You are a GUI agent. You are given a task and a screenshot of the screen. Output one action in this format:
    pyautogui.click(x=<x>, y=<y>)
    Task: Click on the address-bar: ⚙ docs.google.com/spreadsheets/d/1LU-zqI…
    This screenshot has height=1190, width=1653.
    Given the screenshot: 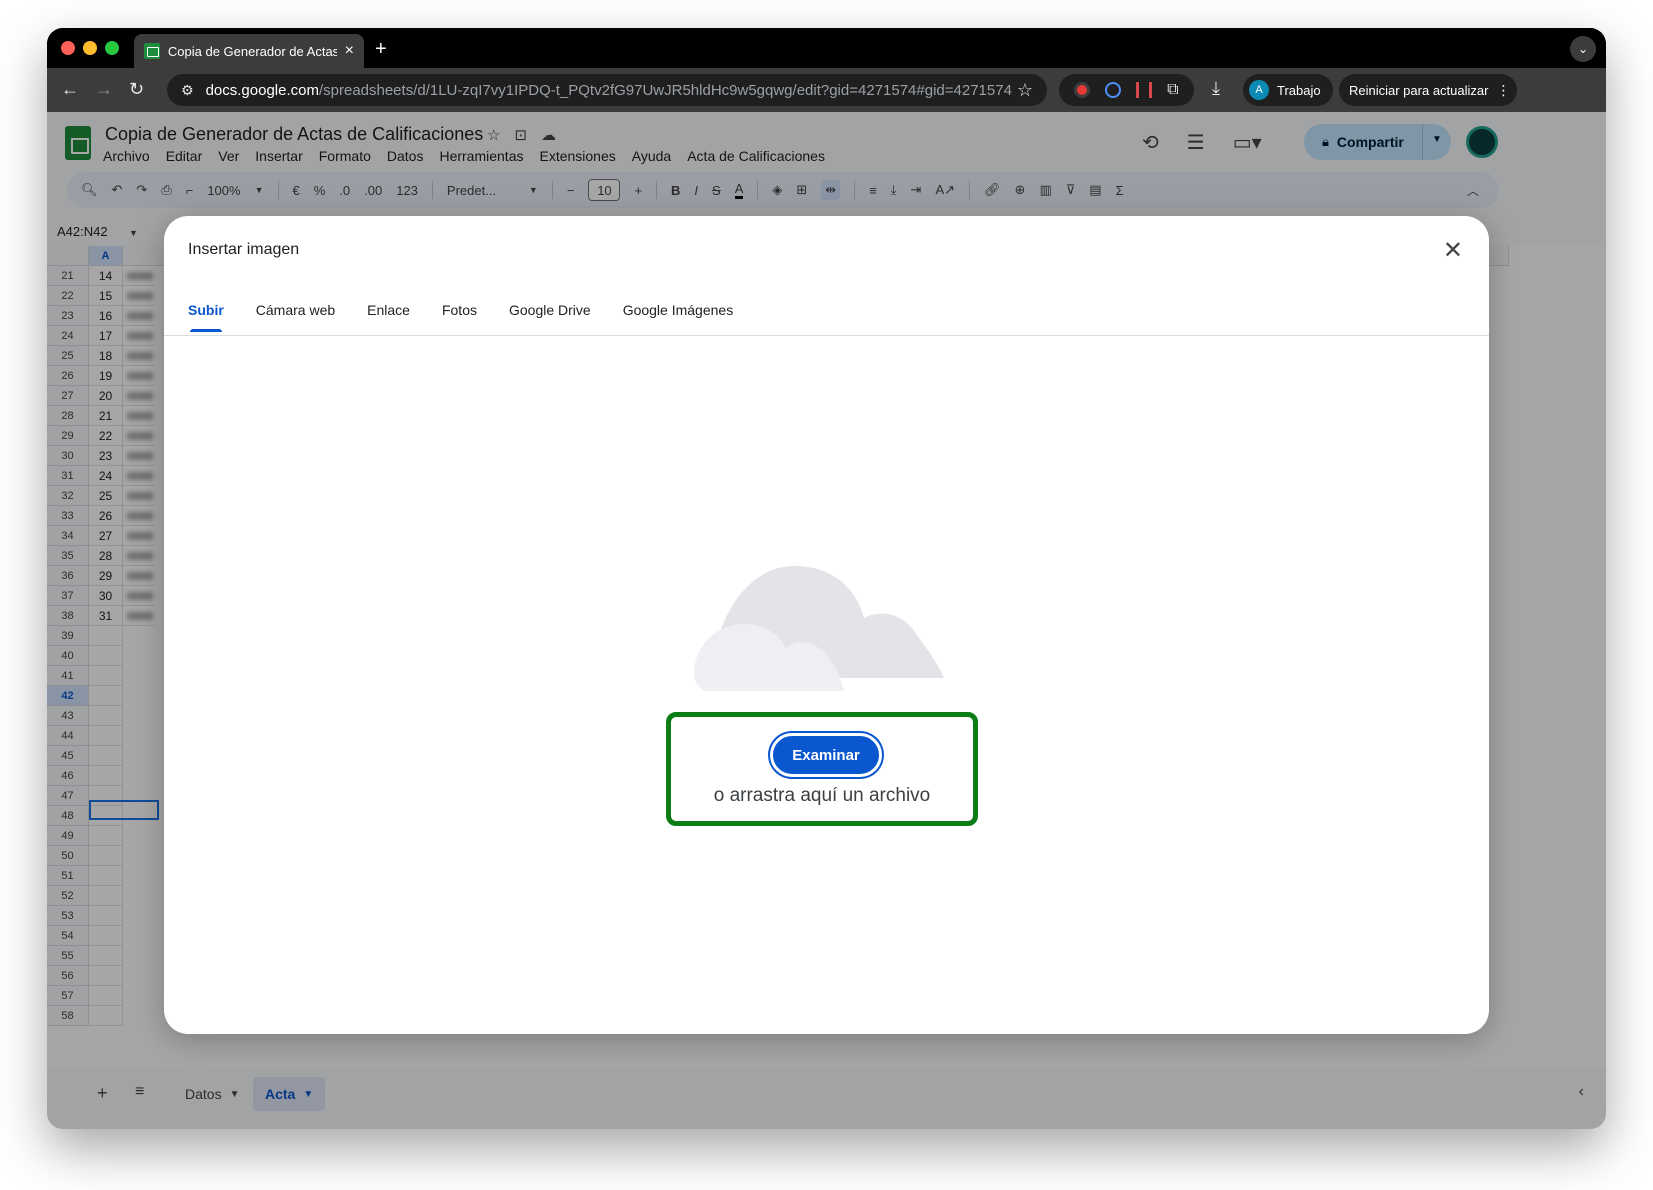 What is the action you would take?
    pyautogui.click(x=607, y=90)
    